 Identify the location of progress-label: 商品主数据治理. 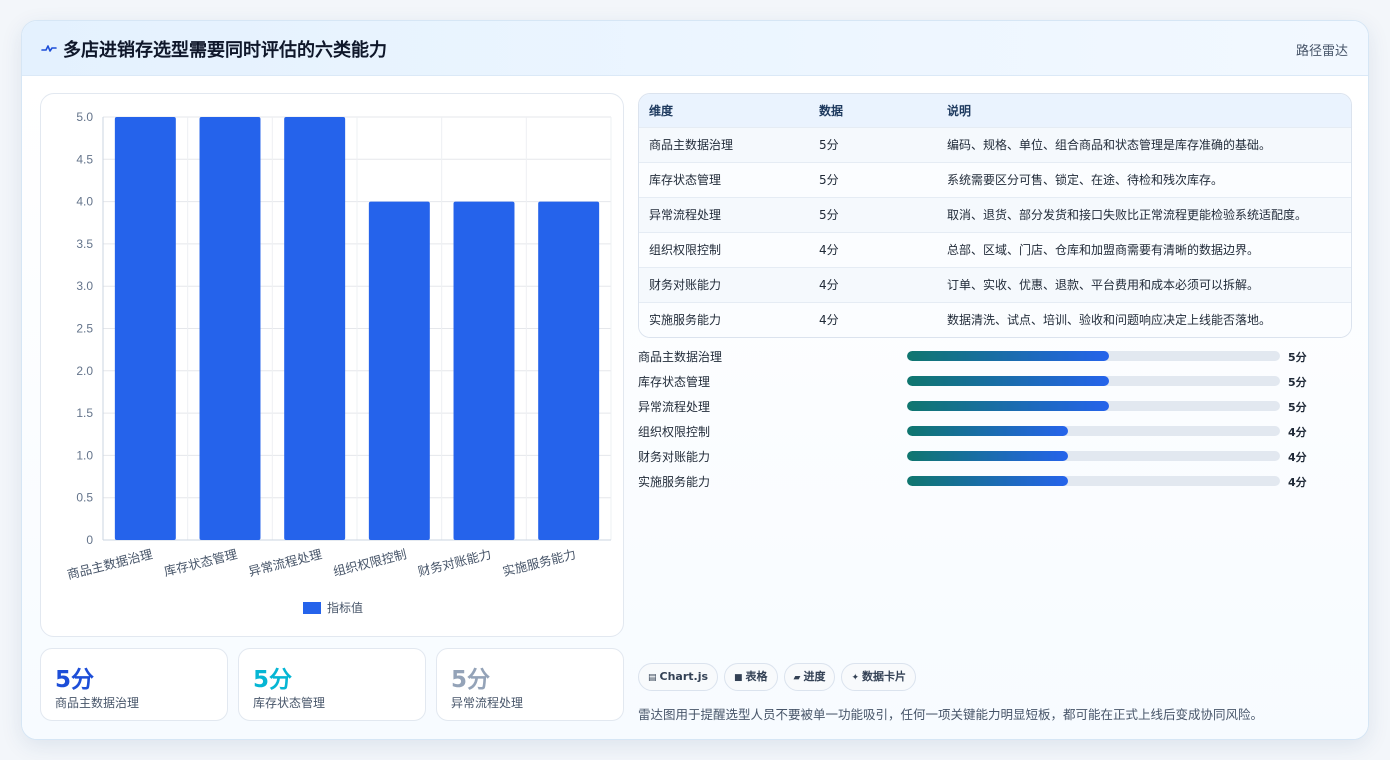
(680, 357).